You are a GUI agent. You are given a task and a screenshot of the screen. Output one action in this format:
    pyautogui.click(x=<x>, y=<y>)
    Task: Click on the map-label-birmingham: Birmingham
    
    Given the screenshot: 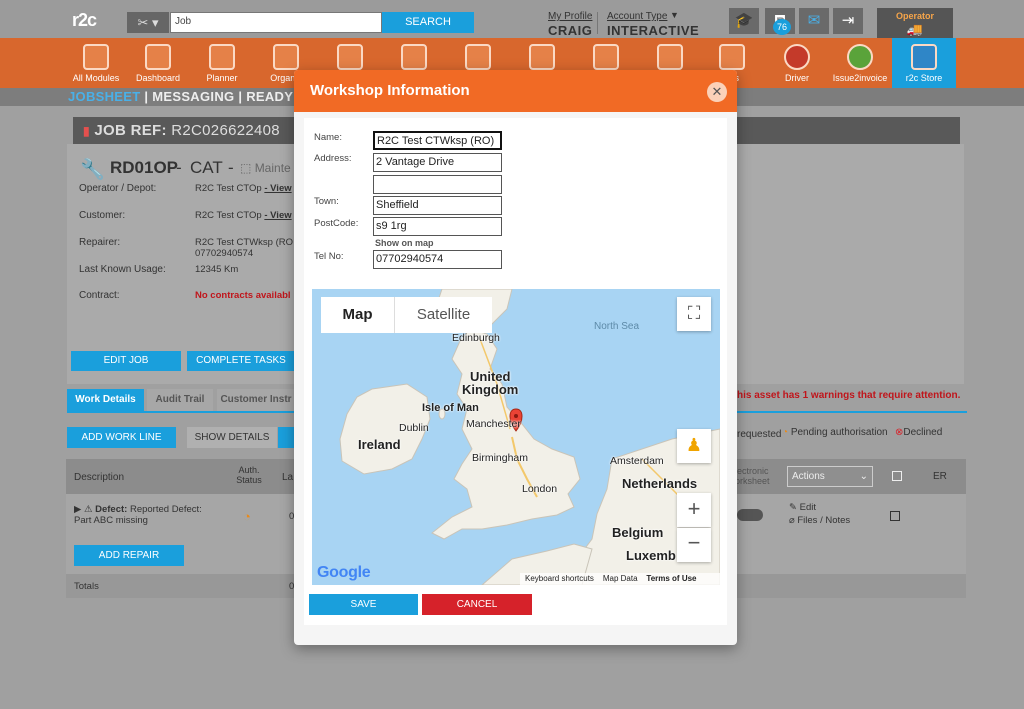 What is the action you would take?
    pyautogui.click(x=500, y=458)
    